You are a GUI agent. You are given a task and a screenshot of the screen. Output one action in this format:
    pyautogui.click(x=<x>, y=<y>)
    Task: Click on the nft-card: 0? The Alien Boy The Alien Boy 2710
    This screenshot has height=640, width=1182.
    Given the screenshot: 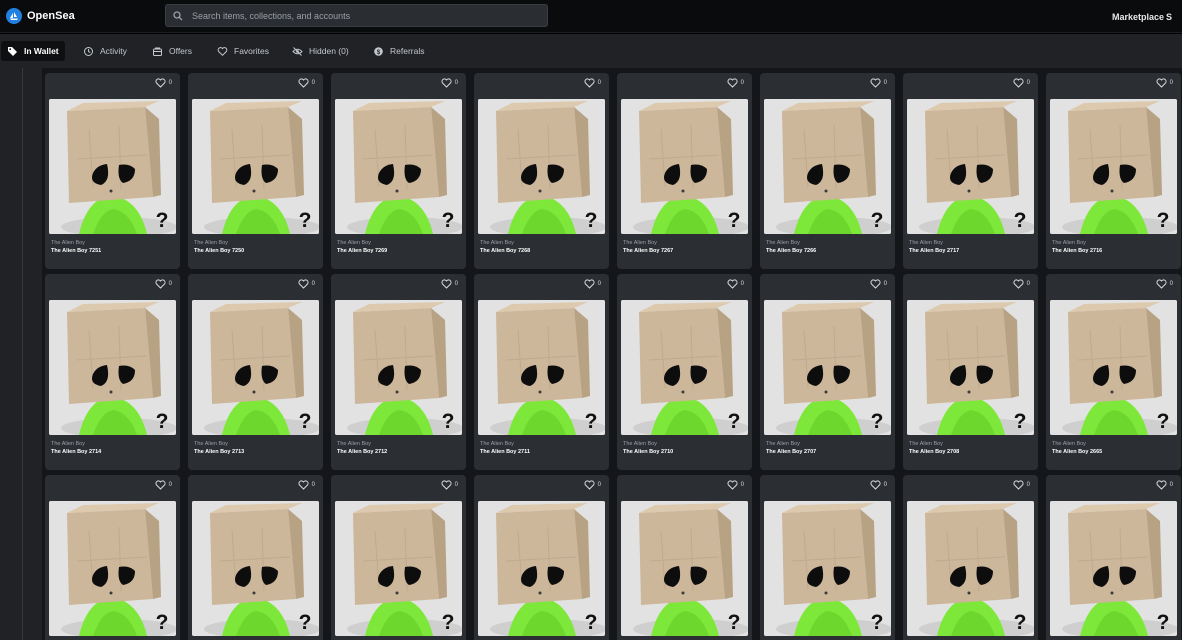 What is the action you would take?
    pyautogui.click(x=684, y=372)
    